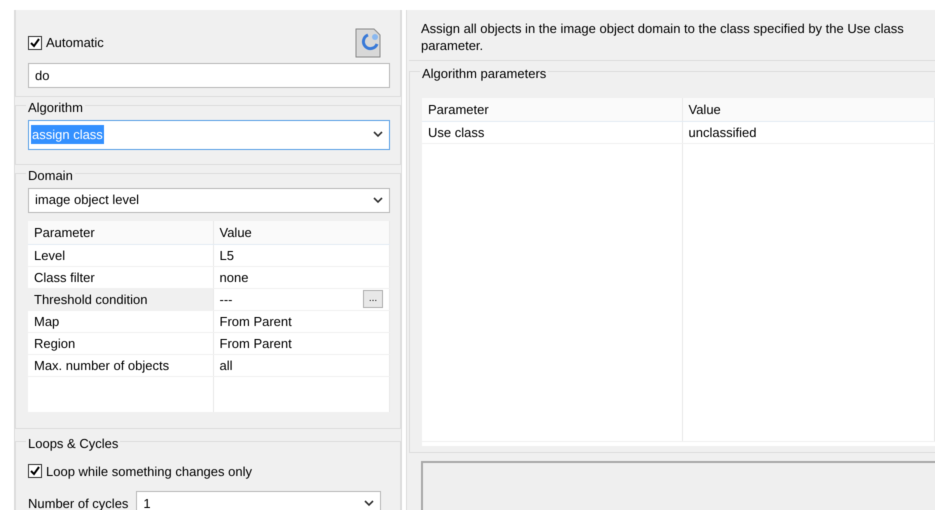  I want to click on name-field: do, so click(209, 75).